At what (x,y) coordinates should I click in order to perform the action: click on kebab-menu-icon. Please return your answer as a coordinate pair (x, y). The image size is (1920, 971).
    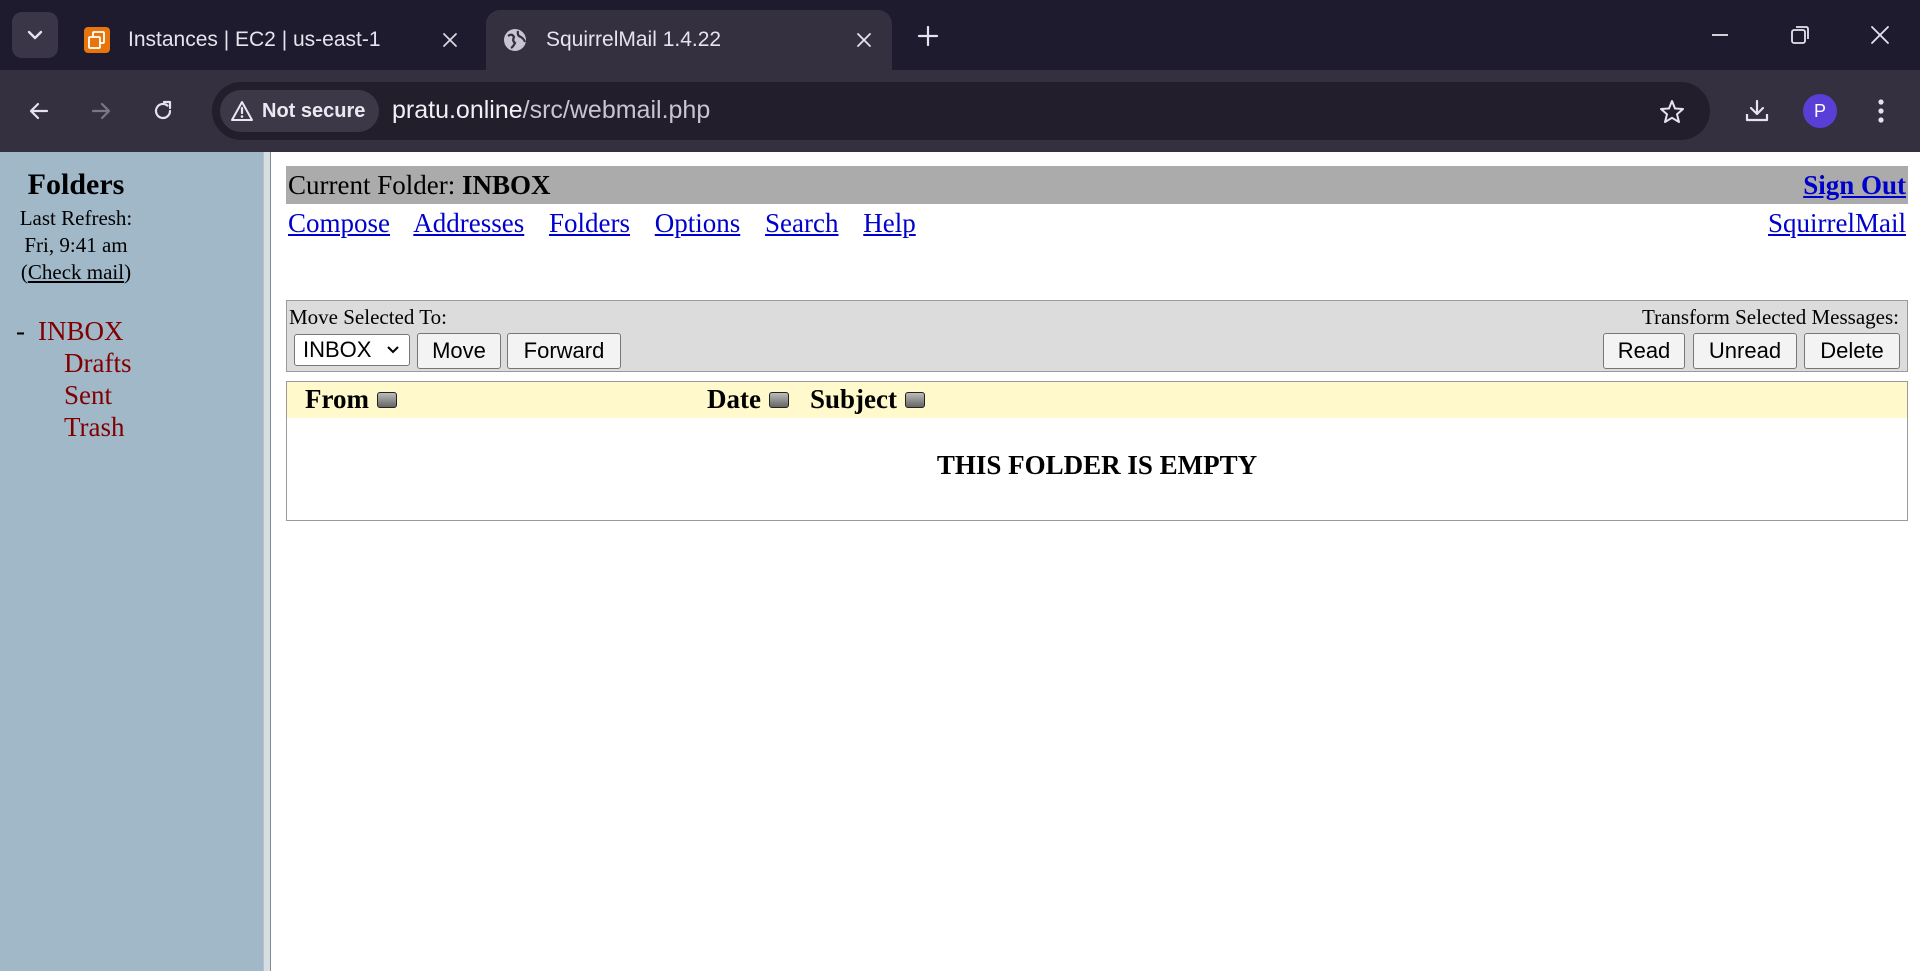
    Looking at the image, I should click on (1881, 111).